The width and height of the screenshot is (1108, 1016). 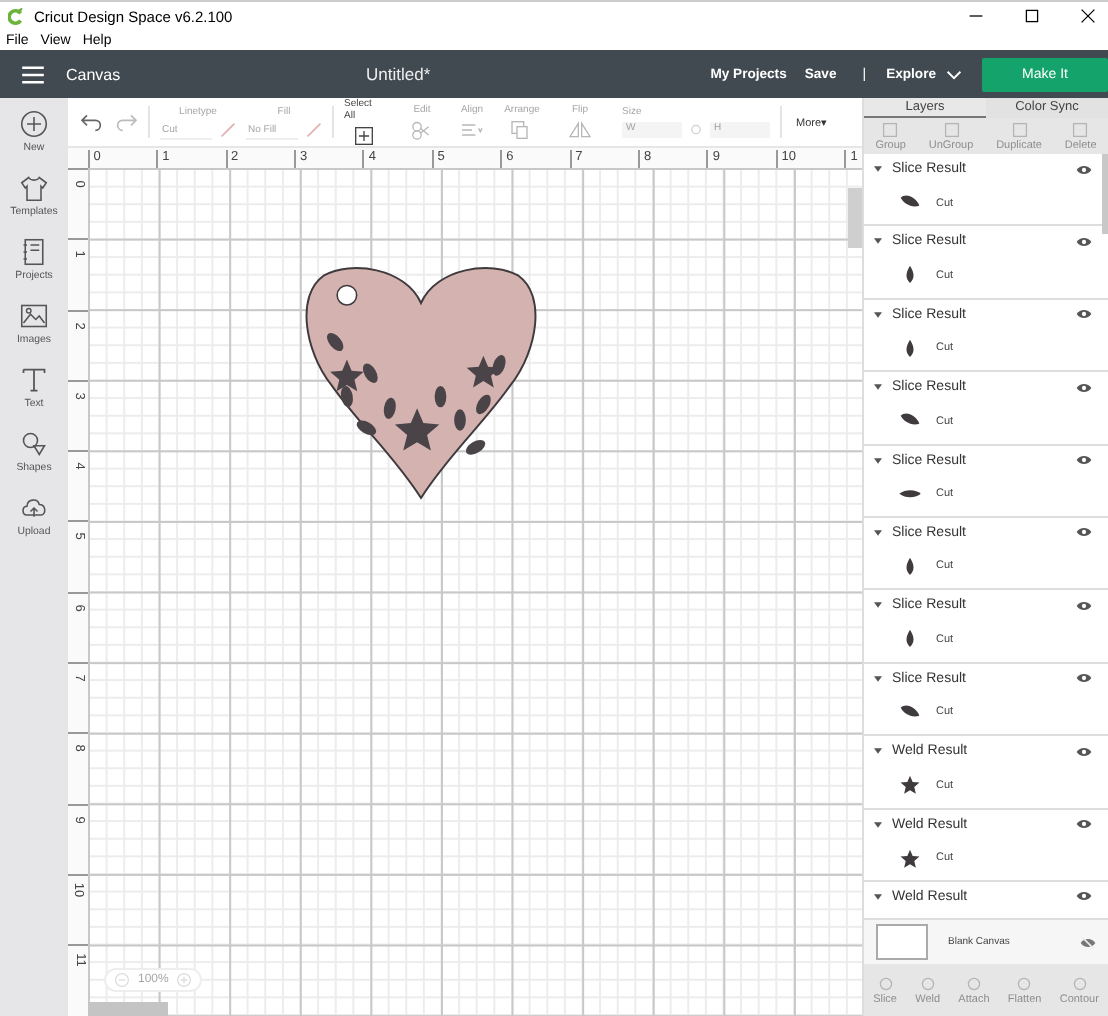 What do you see at coordinates (399, 74) in the screenshot?
I see `document-title: Untitled*` at bounding box center [399, 74].